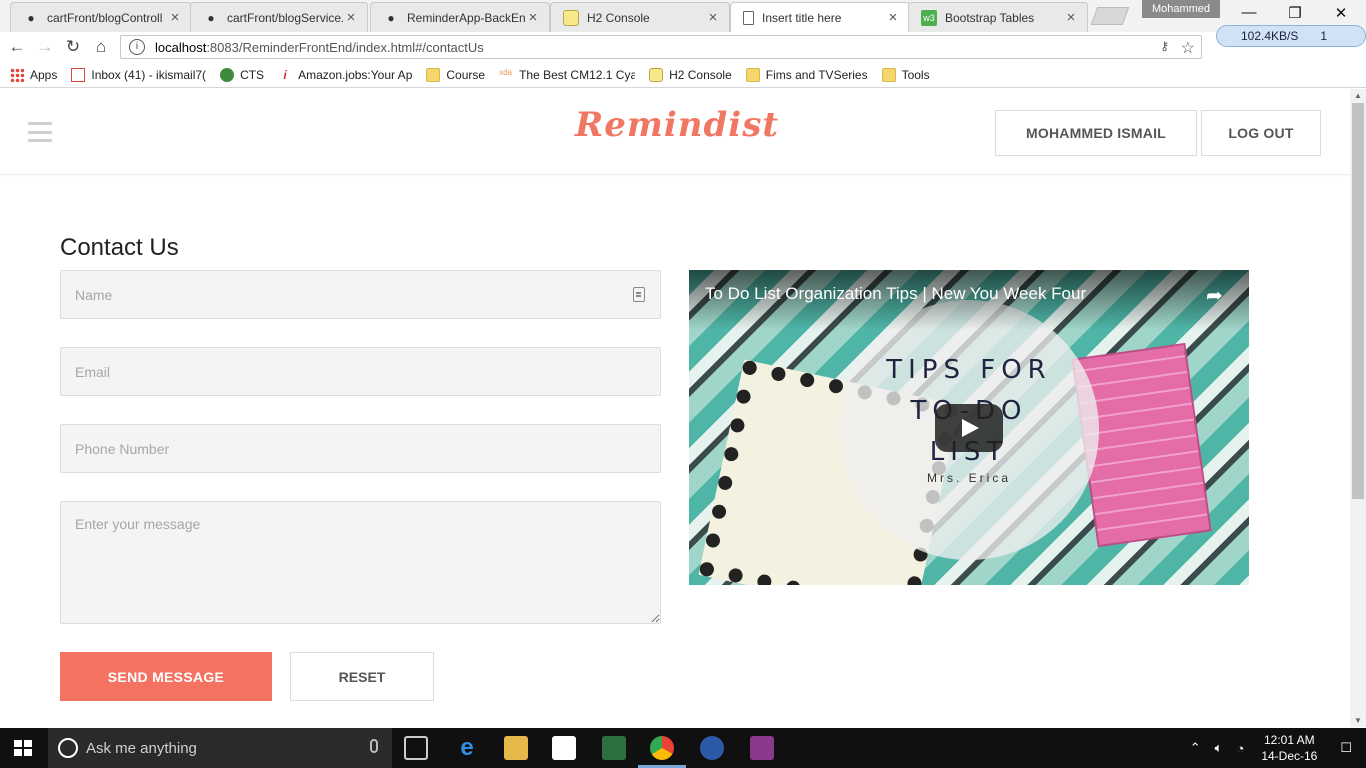 Image resolution: width=1366 pixels, height=768 pixels. I want to click on scroll-down-icon: ▼, so click(1358, 720).